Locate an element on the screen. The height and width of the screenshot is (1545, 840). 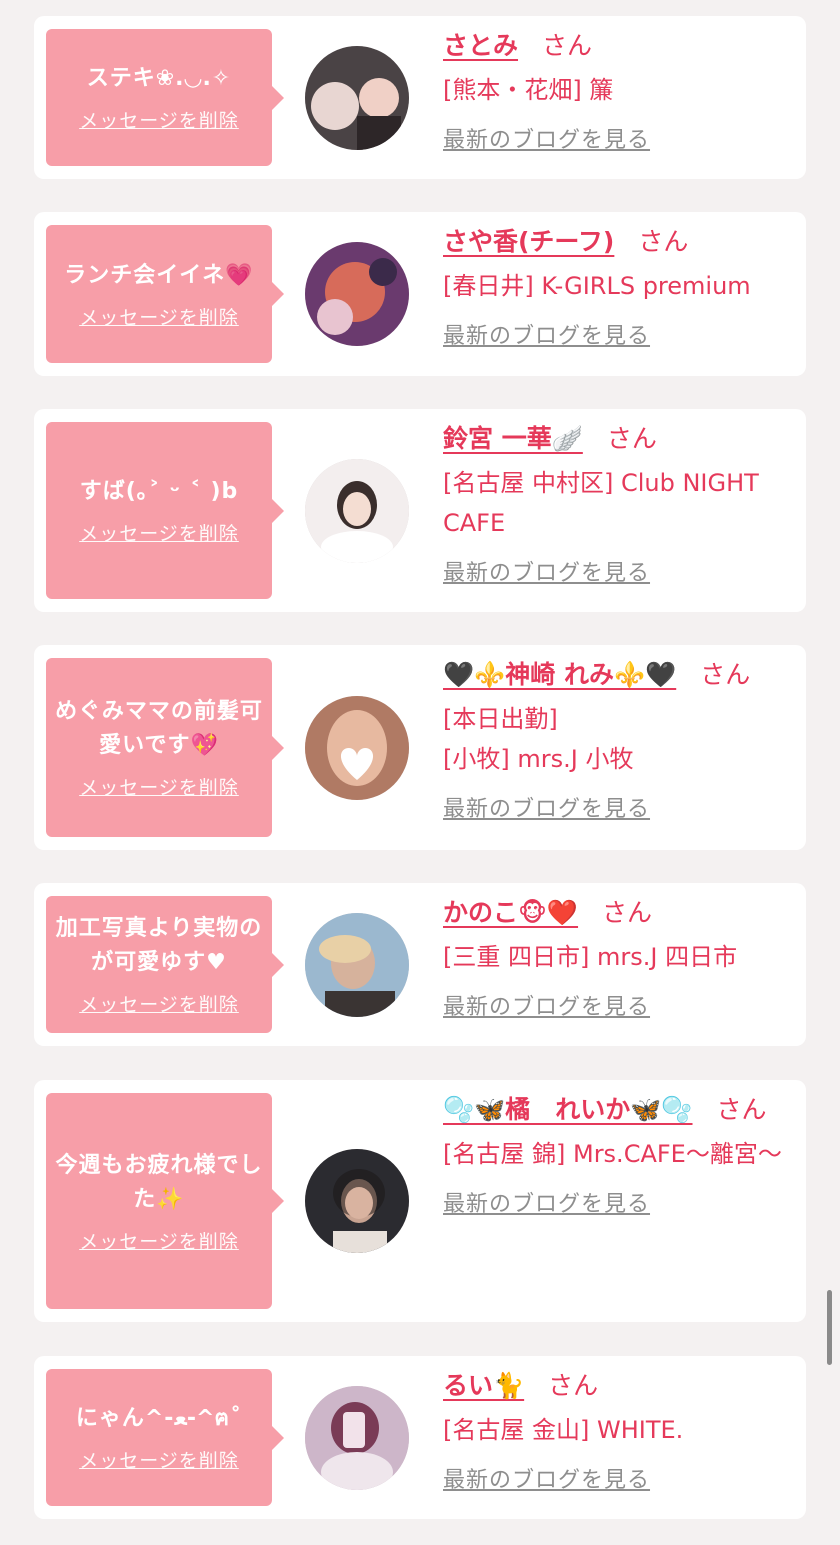
shop-info: [名古屋 中村区] Club NIGHT CAFE is located at coordinates (601, 503).